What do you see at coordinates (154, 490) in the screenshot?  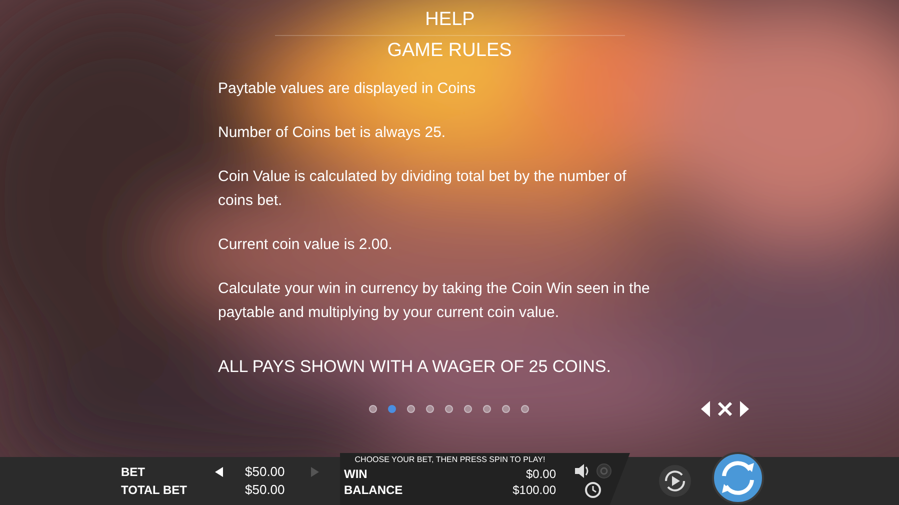 I see `total-bet-label: TOTAL BET` at bounding box center [154, 490].